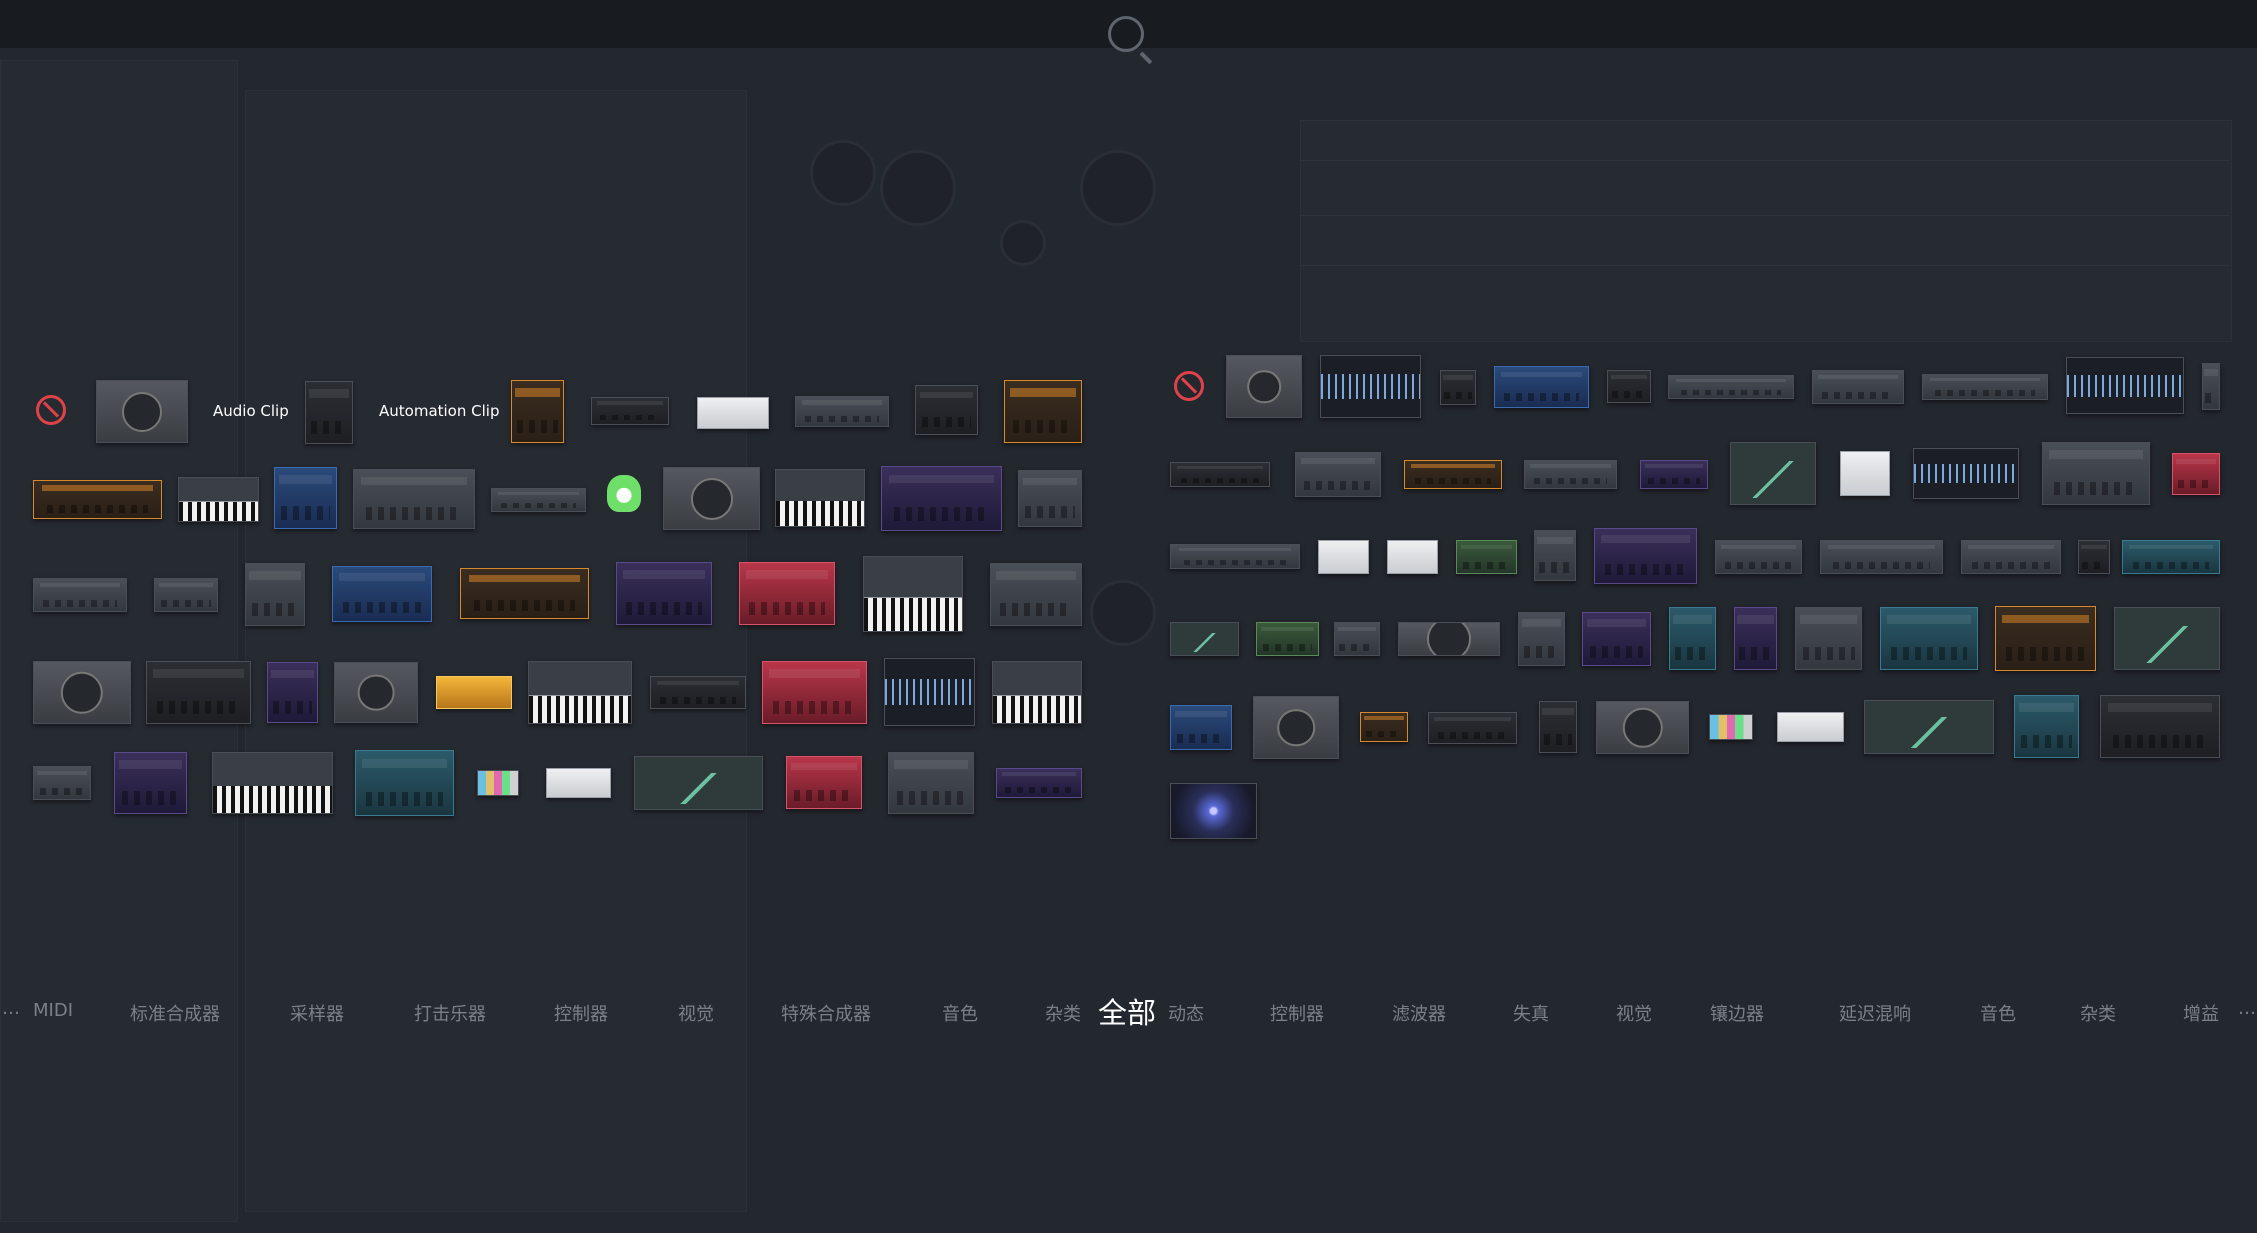 Image resolution: width=2257 pixels, height=1233 pixels. Describe the element at coordinates (1063, 1013) in the screenshot. I see `category-misc: 杂类` at that location.